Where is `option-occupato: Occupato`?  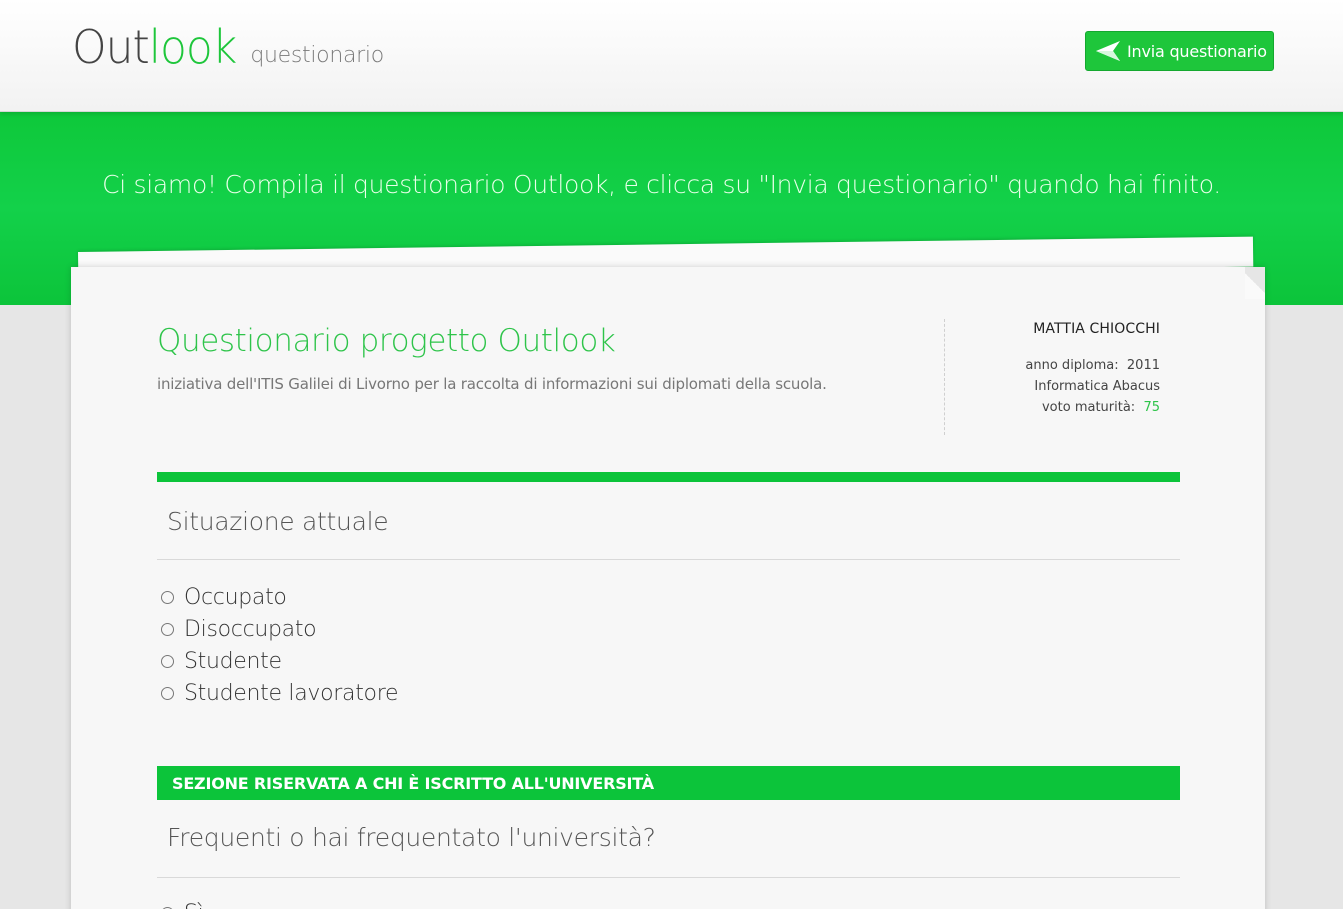 option-occupato: Occupato is located at coordinates (279, 597).